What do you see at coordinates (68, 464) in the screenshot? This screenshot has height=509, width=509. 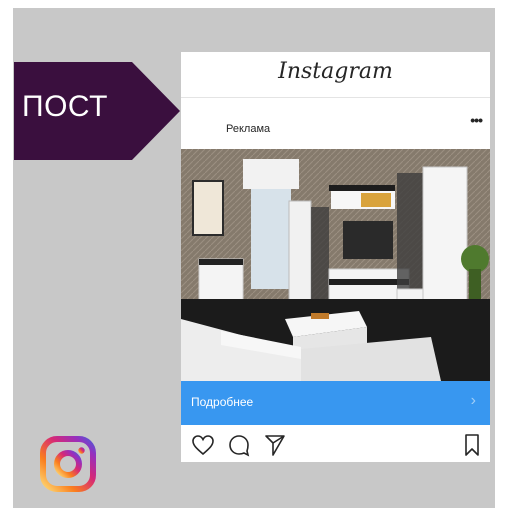 I see `instagram-logo-icon` at bounding box center [68, 464].